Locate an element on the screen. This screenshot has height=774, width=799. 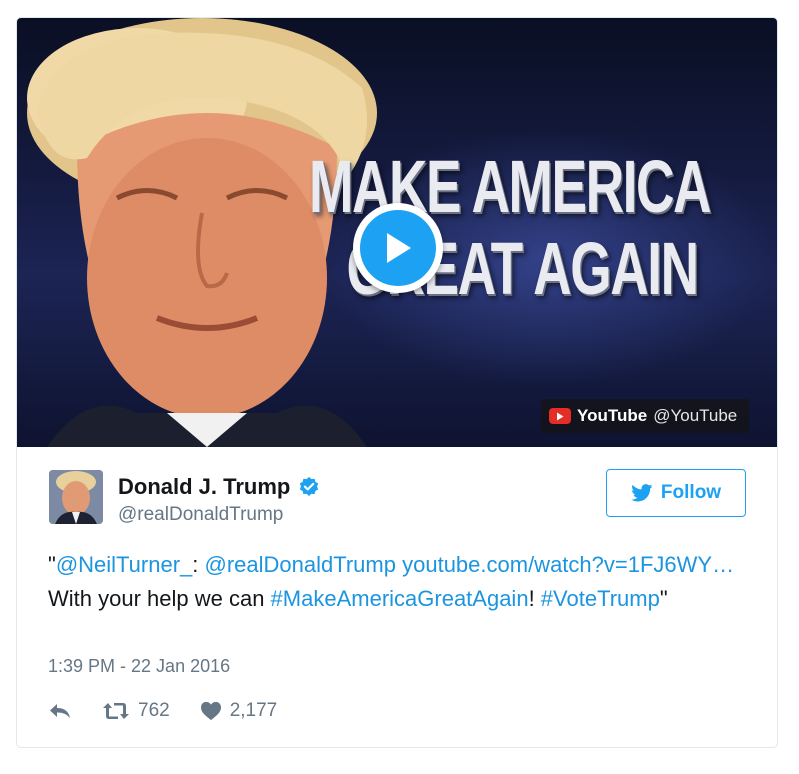
tweet-actions: 762 2,177 is located at coordinates (162, 711).